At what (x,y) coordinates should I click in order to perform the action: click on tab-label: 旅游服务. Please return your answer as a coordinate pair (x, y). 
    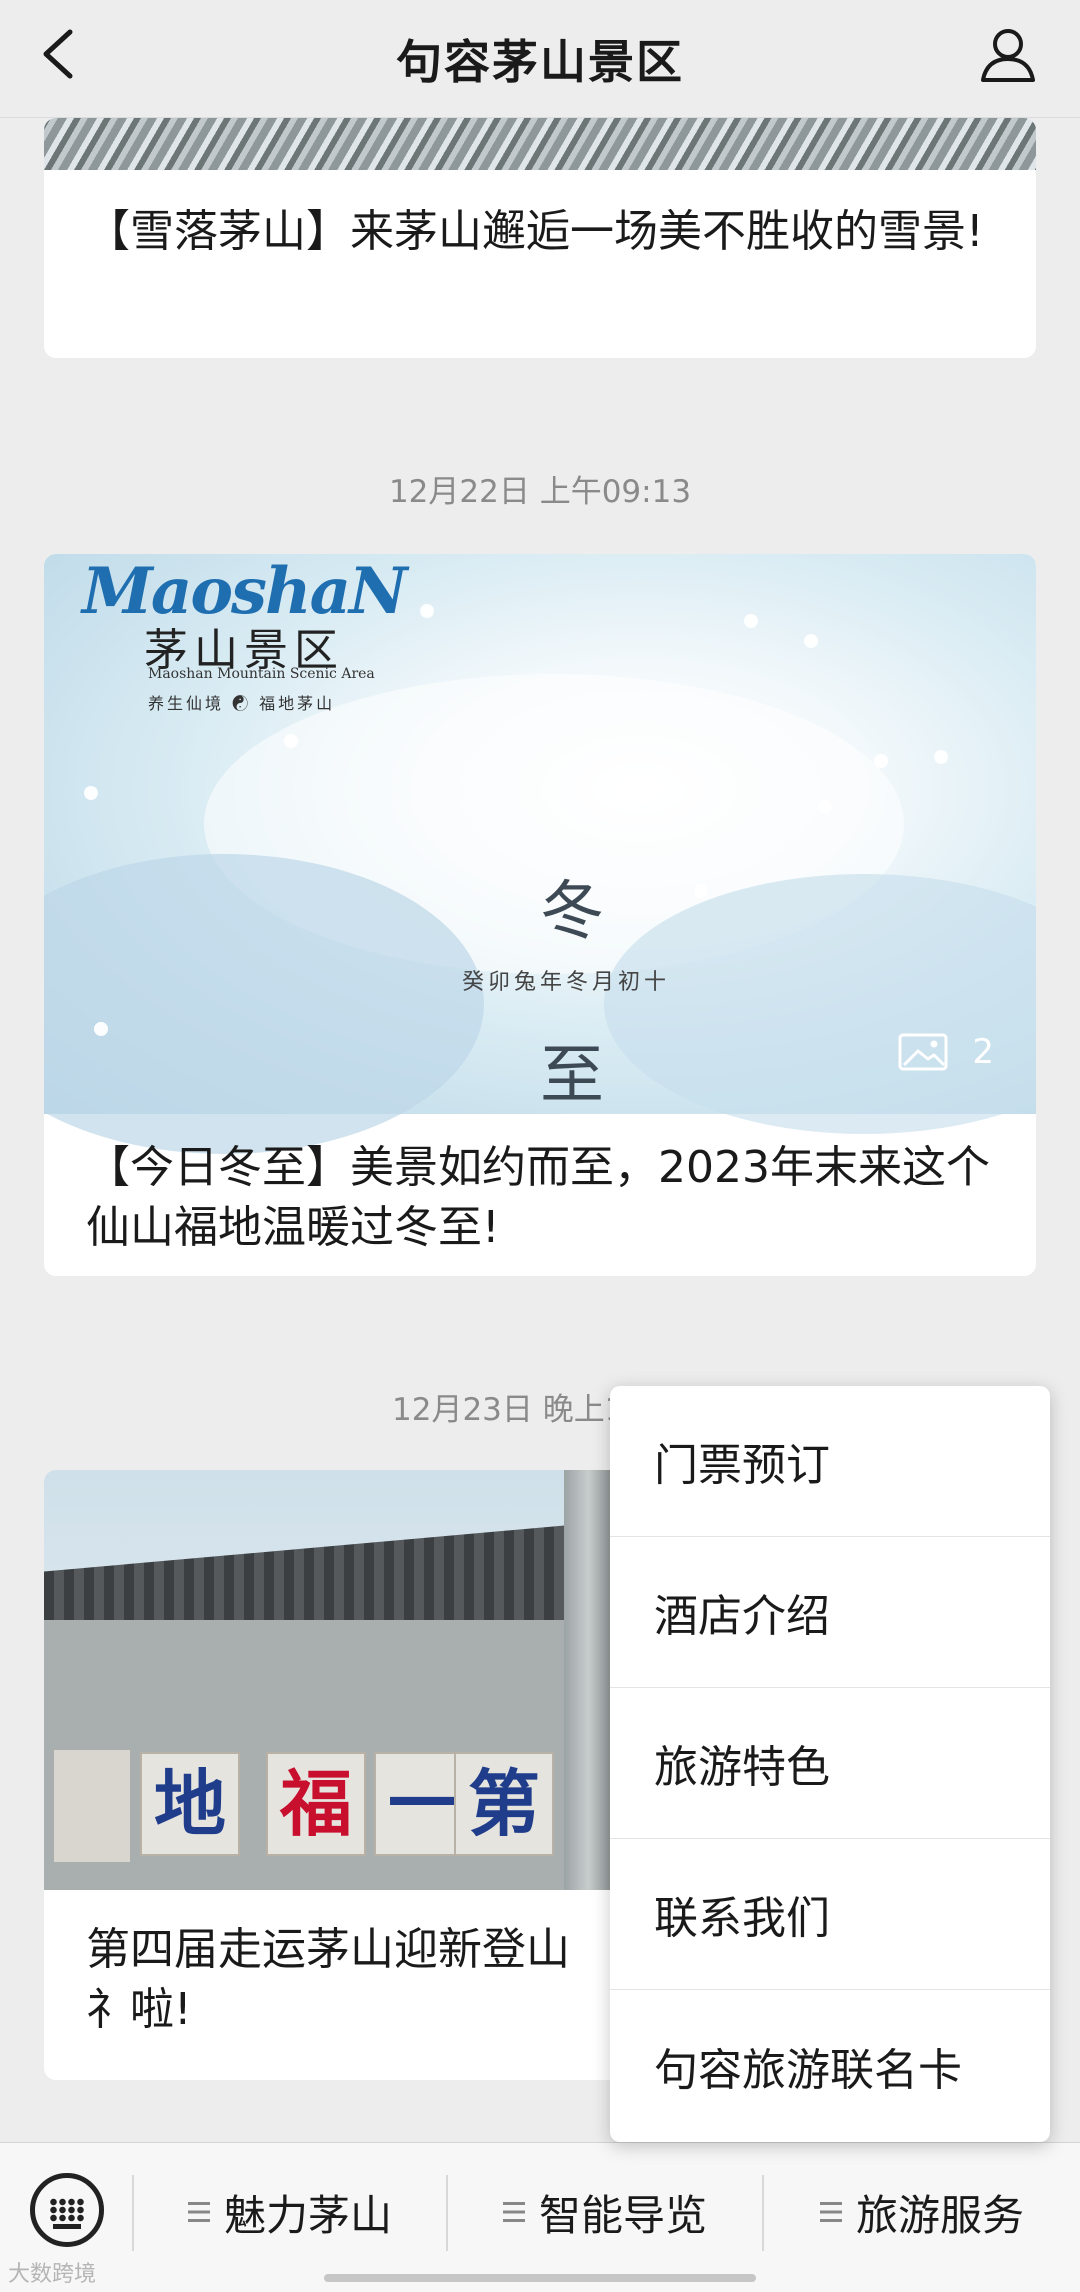
    Looking at the image, I should click on (939, 2215).